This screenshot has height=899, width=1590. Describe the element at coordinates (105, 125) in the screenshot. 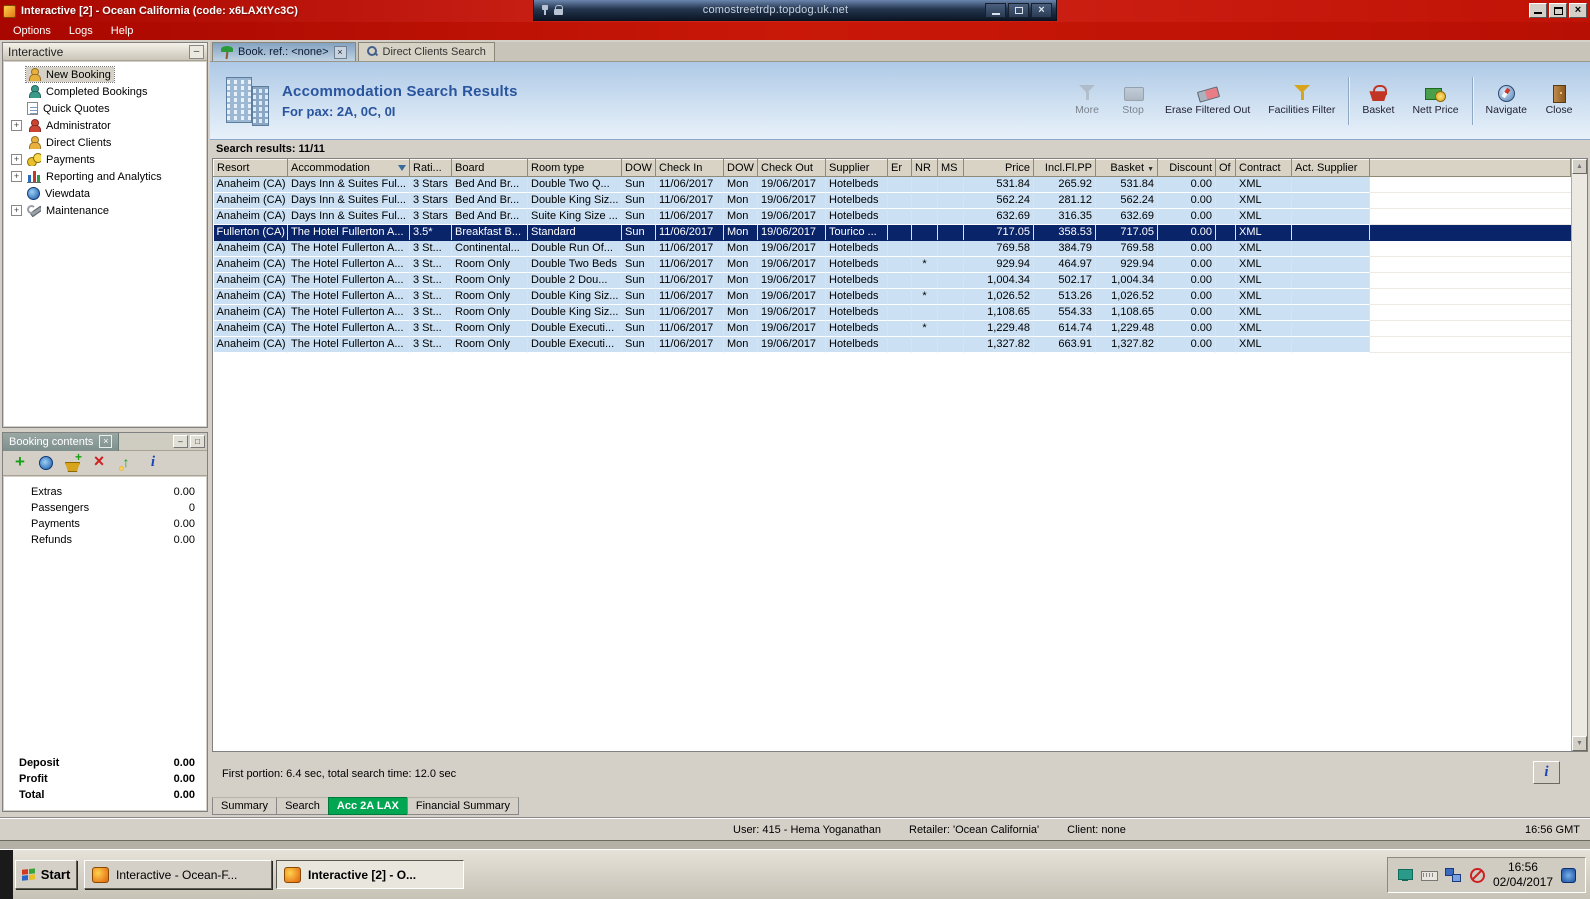

I see `sidebar-item-administrator: + Administrator` at that location.